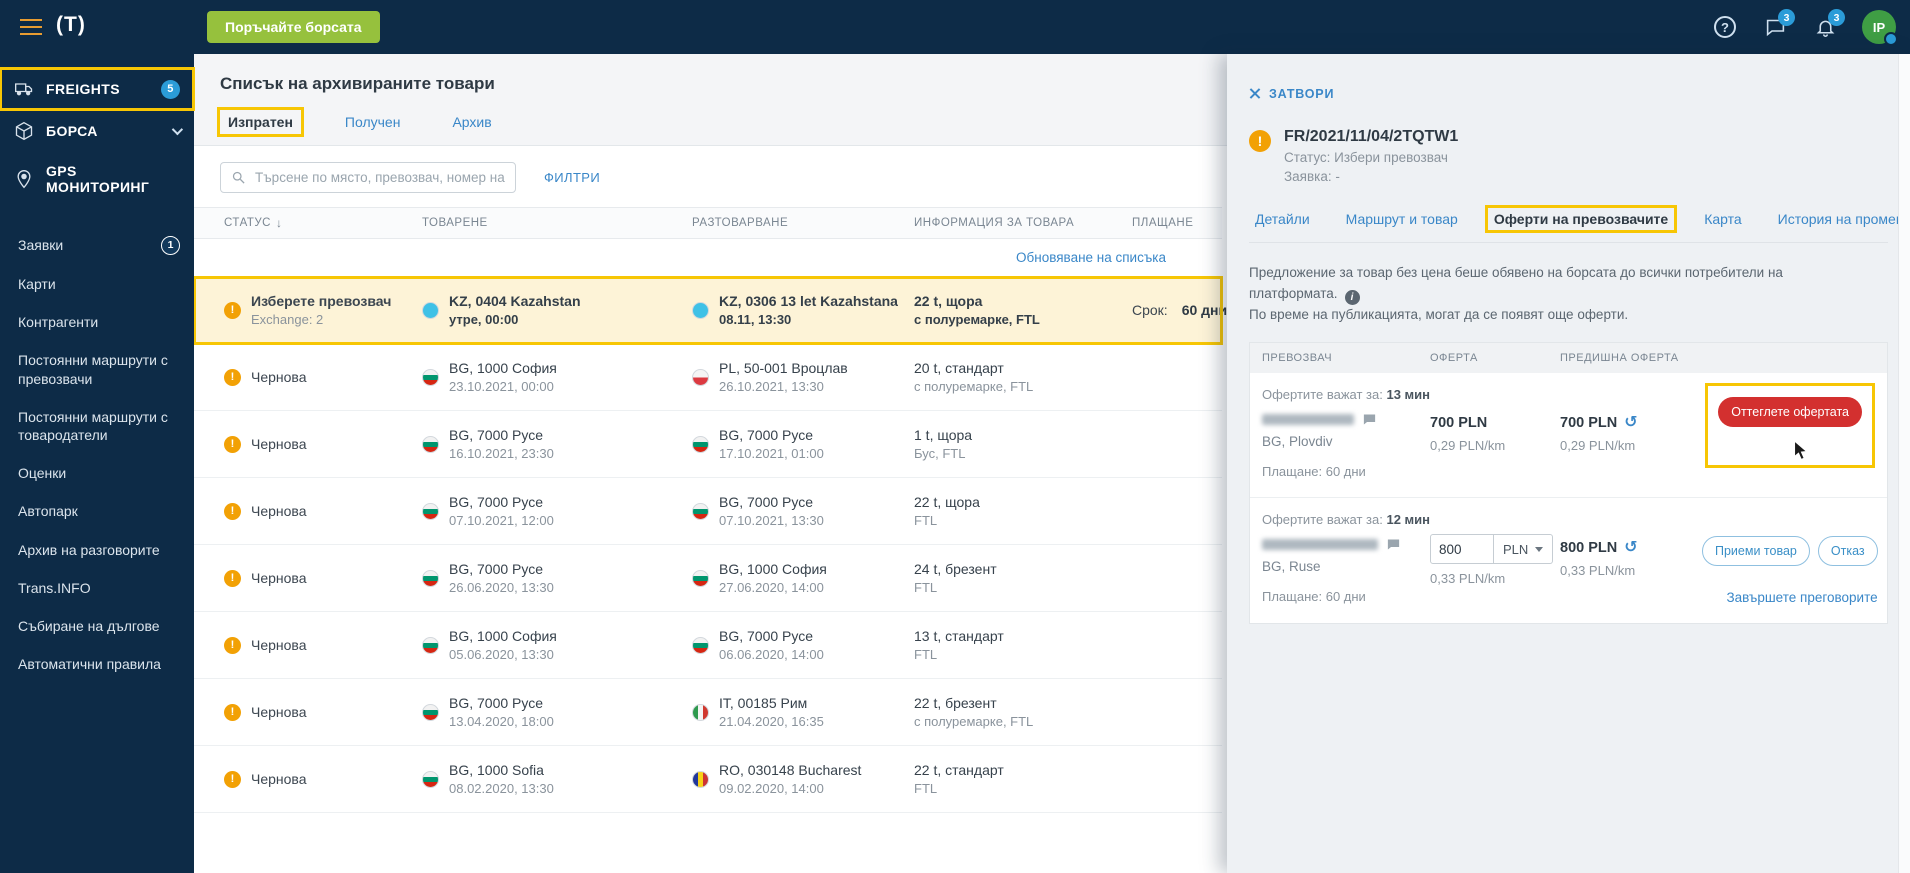  What do you see at coordinates (1524, 549) in the screenshot?
I see `currency-select: PLN` at bounding box center [1524, 549].